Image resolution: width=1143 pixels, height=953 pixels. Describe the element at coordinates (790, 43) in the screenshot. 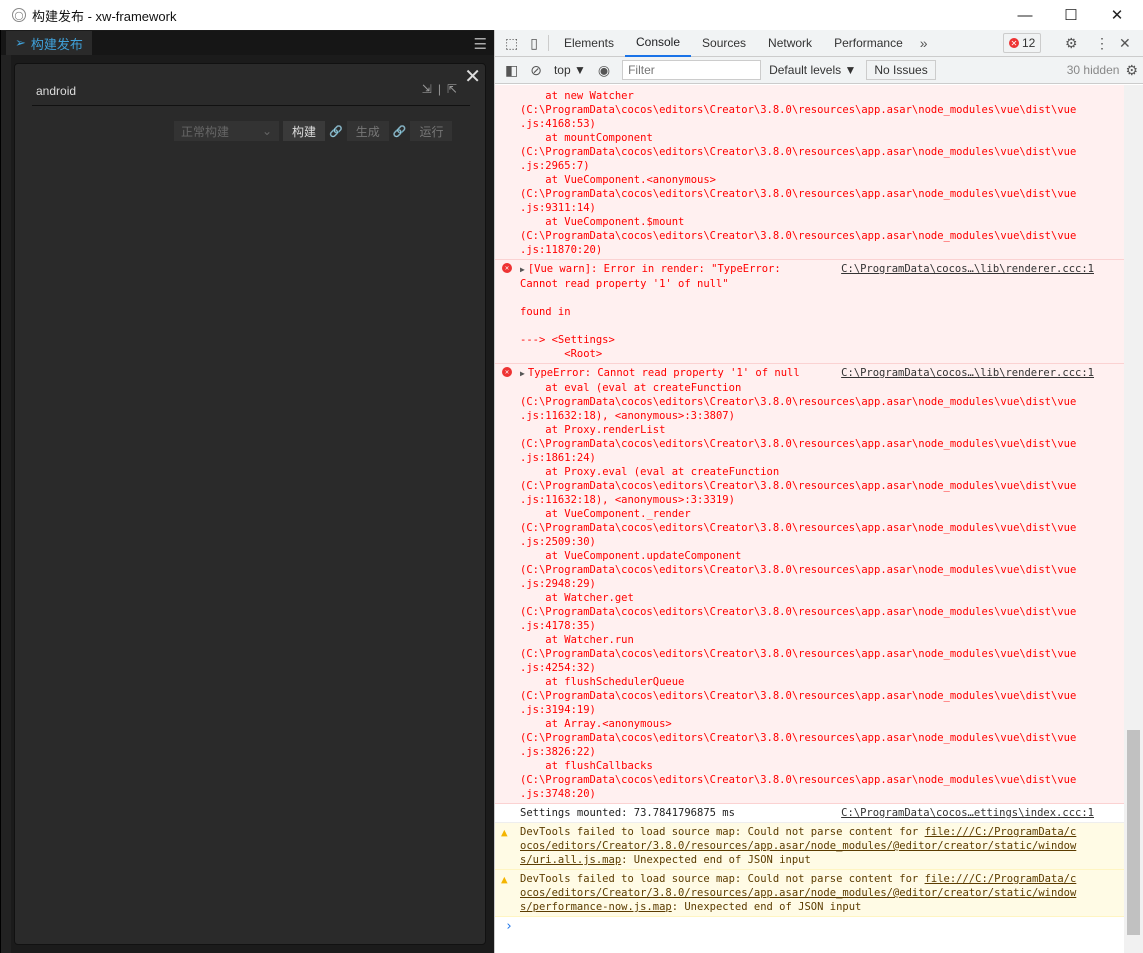

I see `tab-network: Network` at that location.